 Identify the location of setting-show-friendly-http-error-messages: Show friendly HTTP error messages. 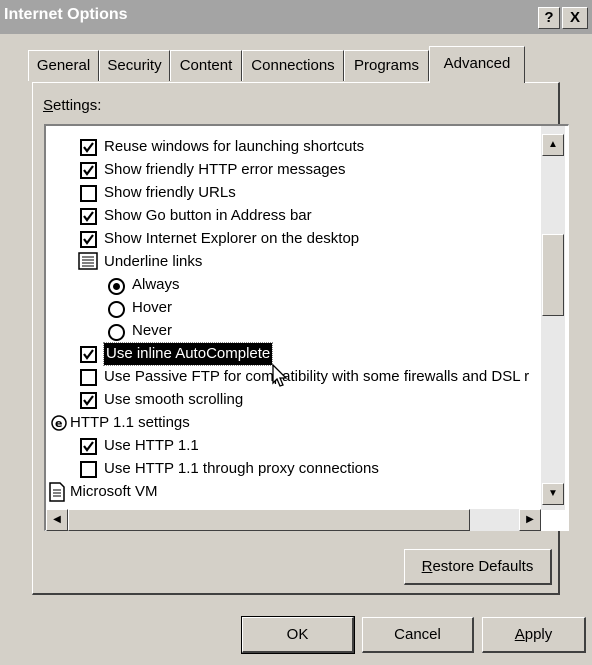
(306, 170).